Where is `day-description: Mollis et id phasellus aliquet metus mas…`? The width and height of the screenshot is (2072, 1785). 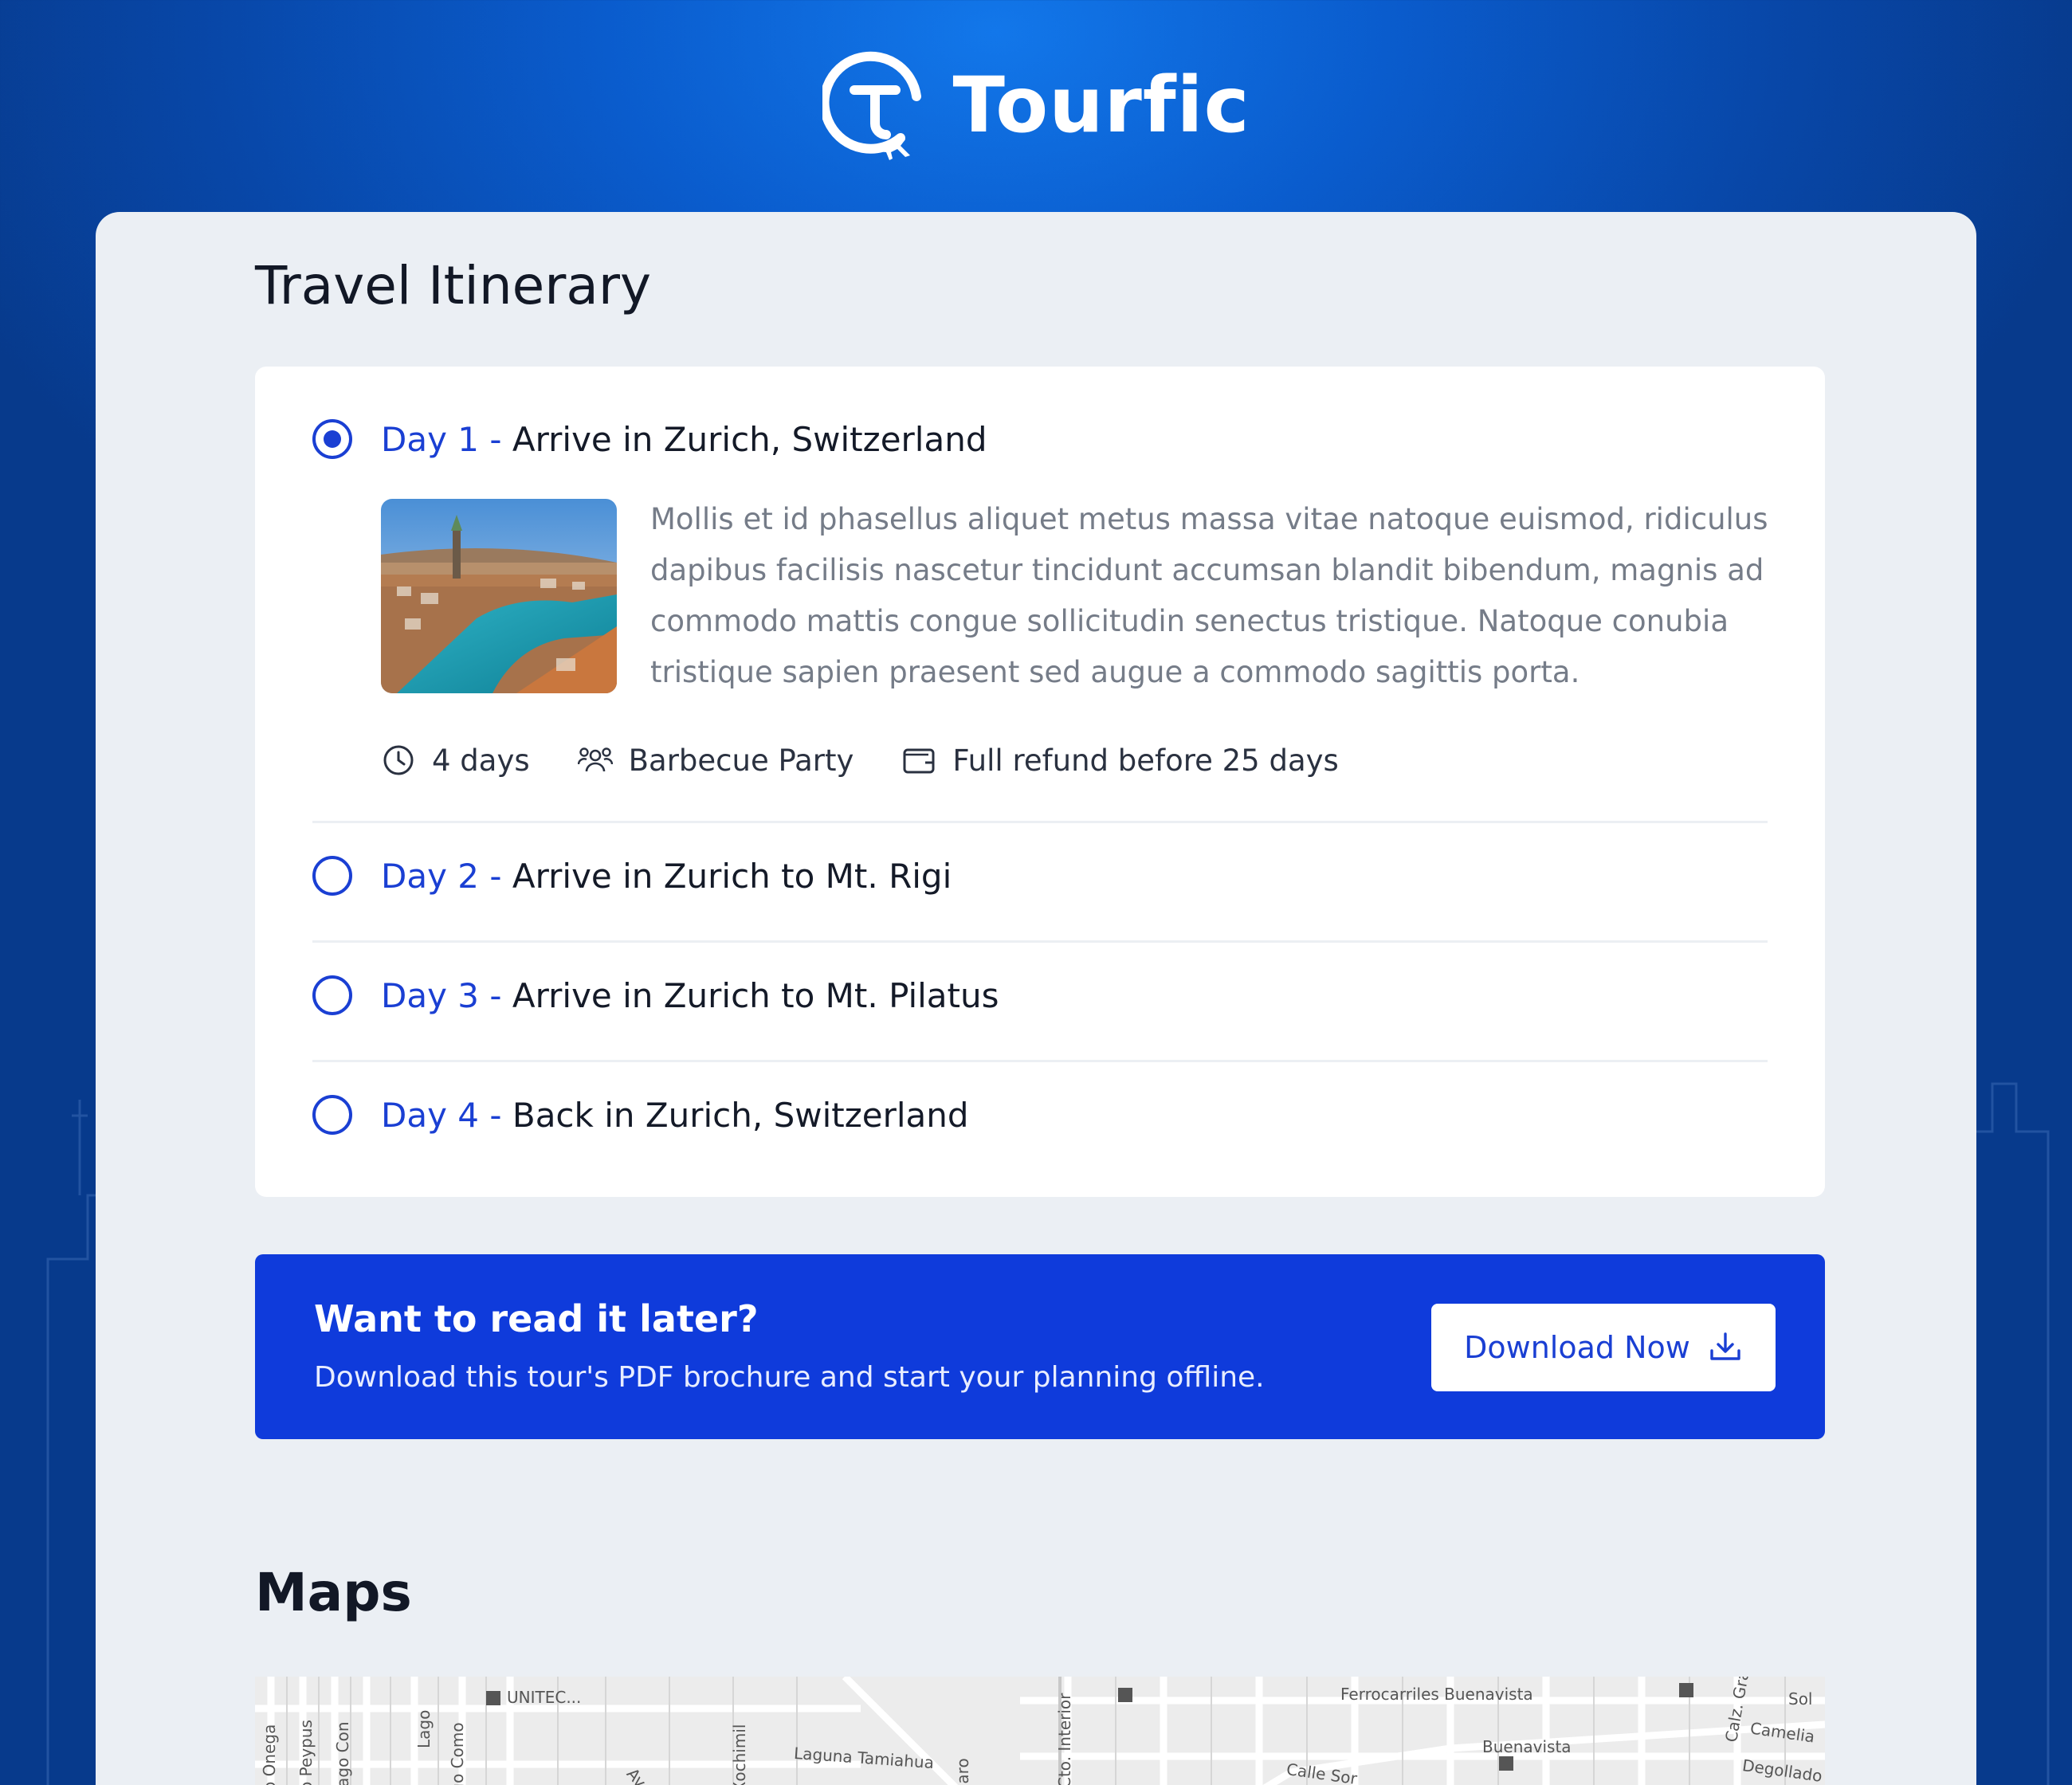
day-description: Mollis et id phasellus aliquet metus mas… is located at coordinates (1209, 595).